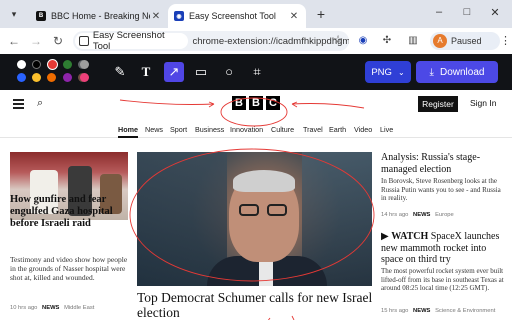 This screenshot has height=320, width=512. I want to click on new-tab-button: +, so click(321, 14).